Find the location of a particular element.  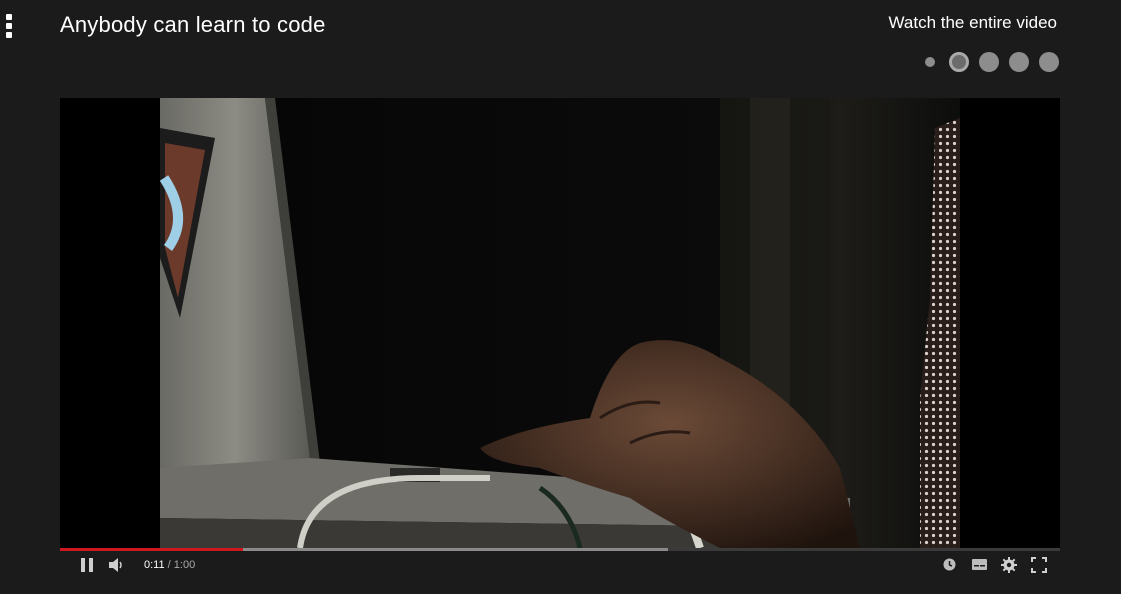

gear-icon is located at coordinates (1009, 564).